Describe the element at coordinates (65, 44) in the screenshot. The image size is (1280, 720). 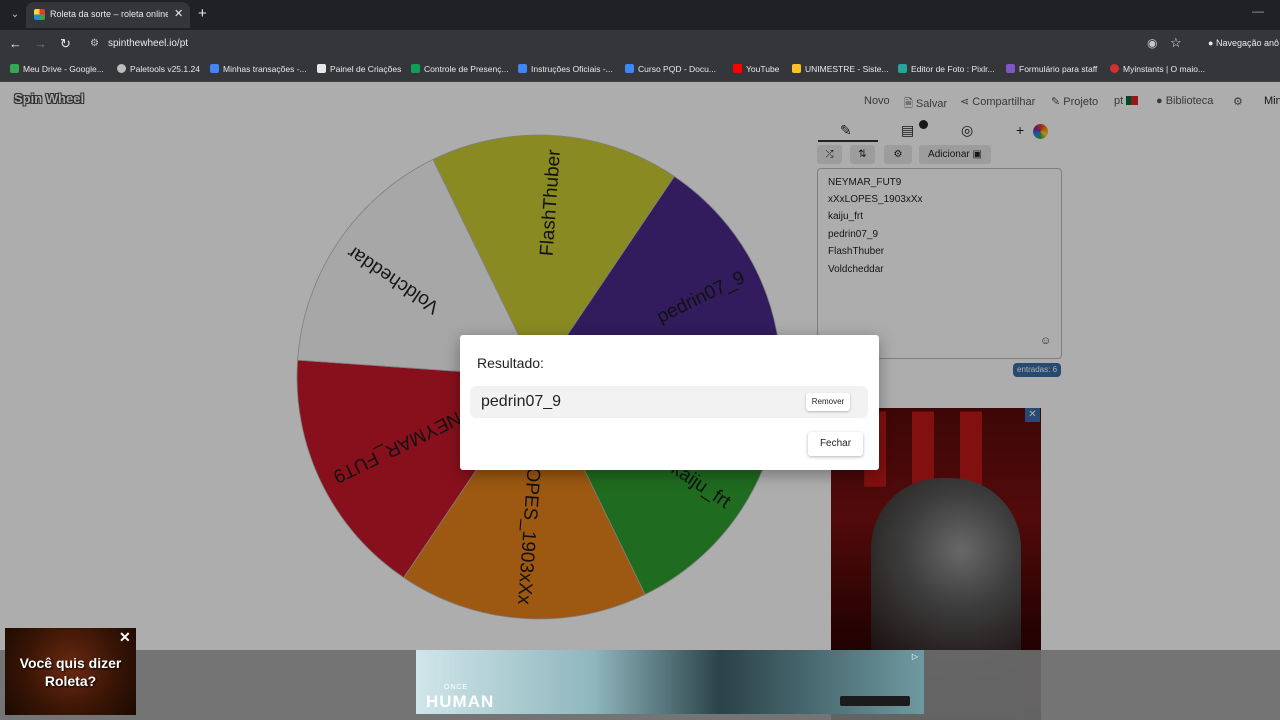
I see `reload-icon: ↻` at that location.